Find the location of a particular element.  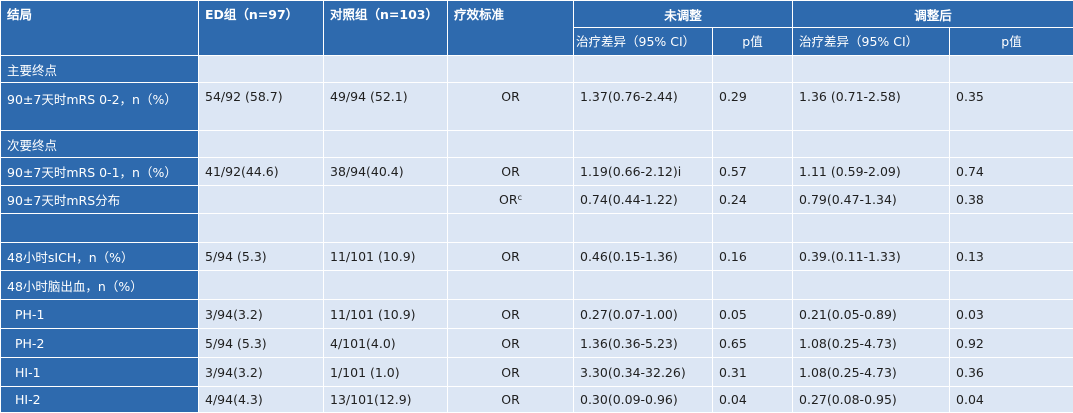

pvalue-adjusted: 0.35 is located at coordinates (1011, 106).